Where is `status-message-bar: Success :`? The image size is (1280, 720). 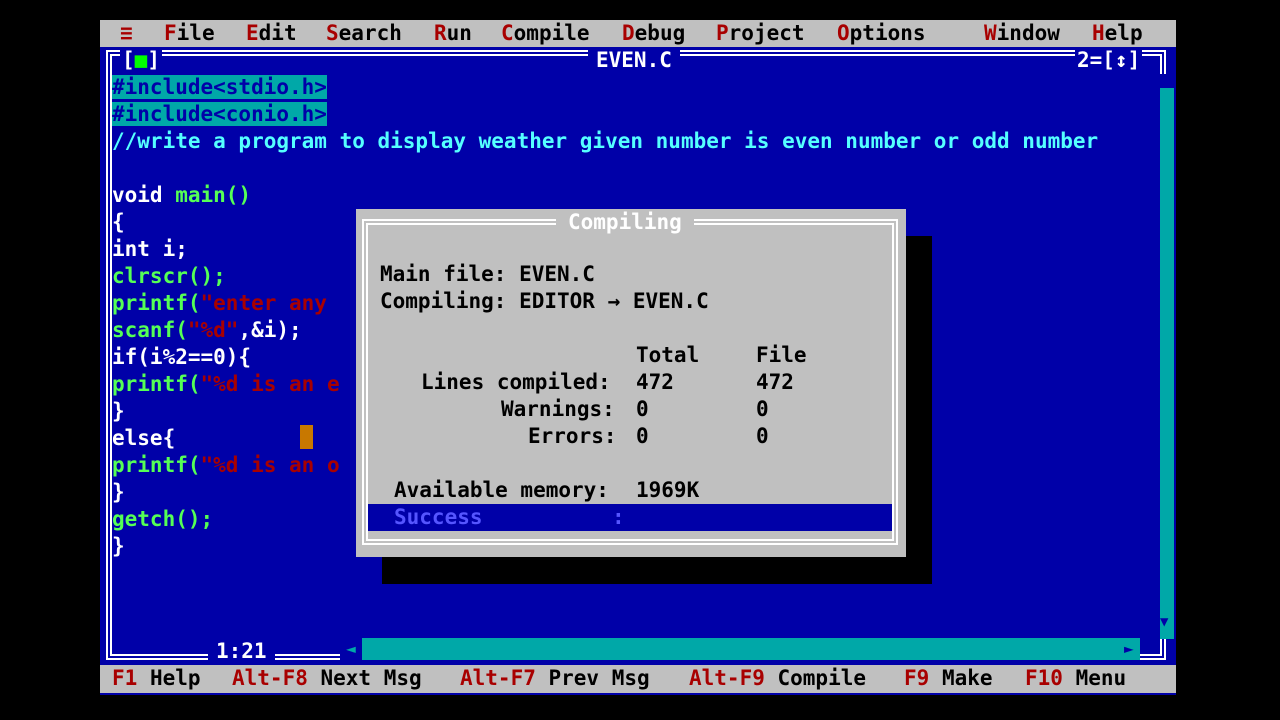
status-message-bar: Success : is located at coordinates (630, 517).